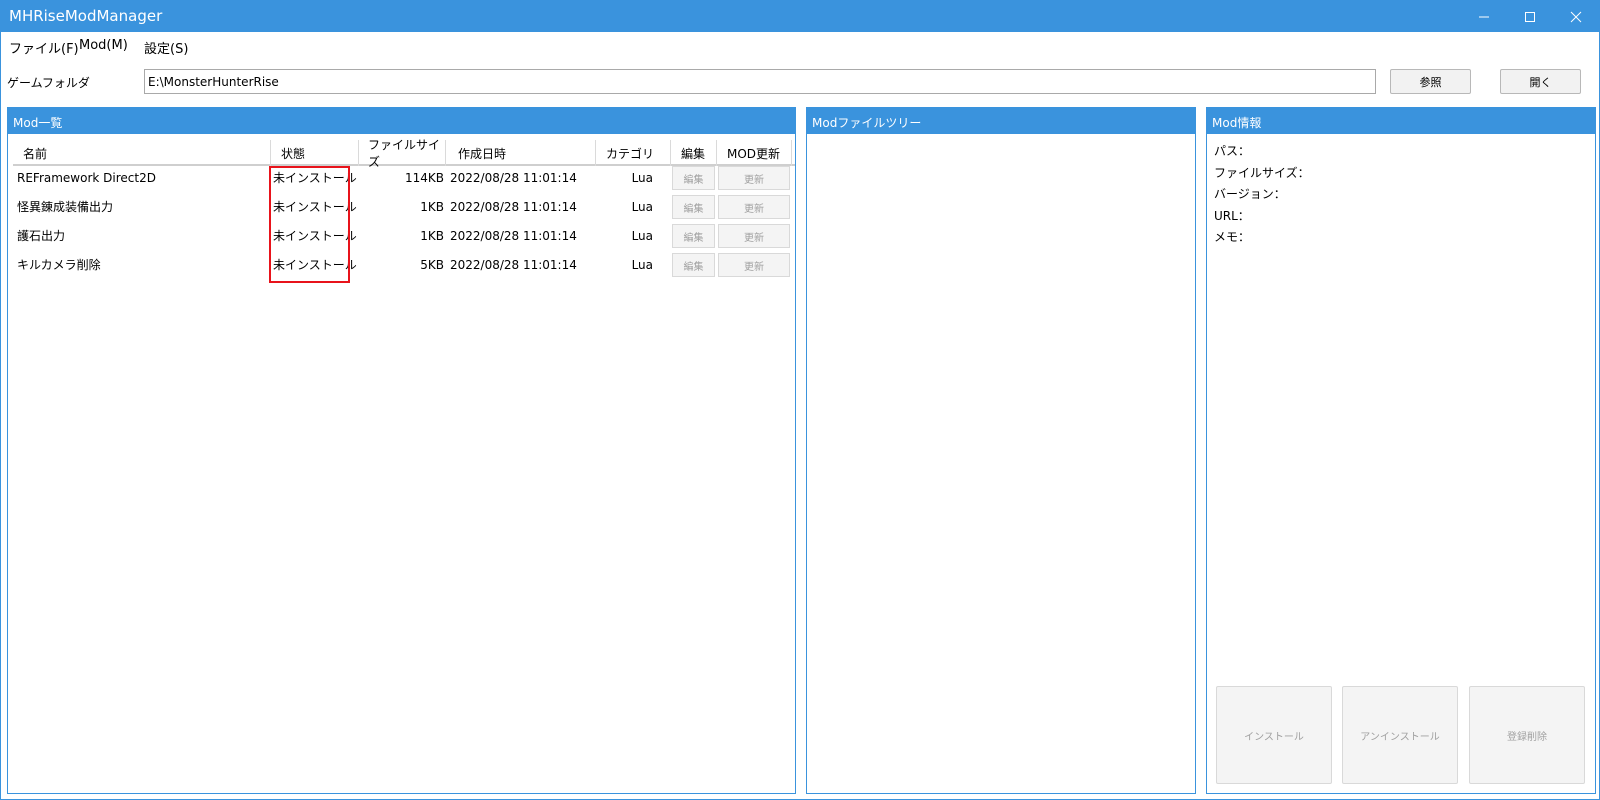 This screenshot has width=1600, height=800. Describe the element at coordinates (48, 83) in the screenshot. I see `game-folder-label: ゲームフォルダ` at that location.